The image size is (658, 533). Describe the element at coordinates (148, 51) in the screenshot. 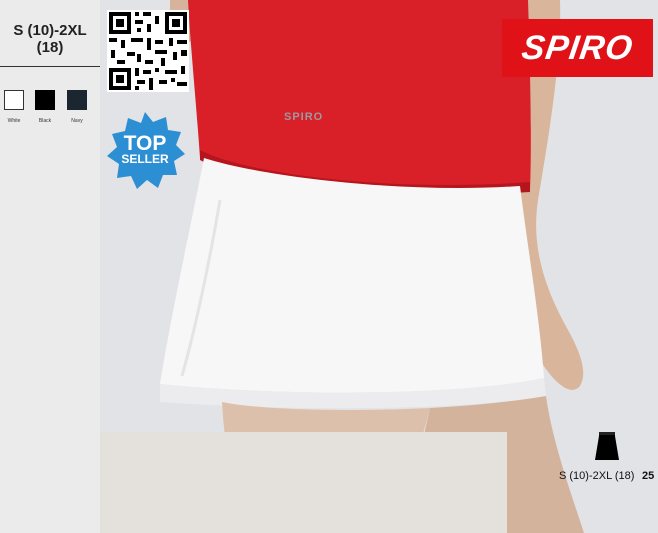

I see `qr-code-icon` at that location.